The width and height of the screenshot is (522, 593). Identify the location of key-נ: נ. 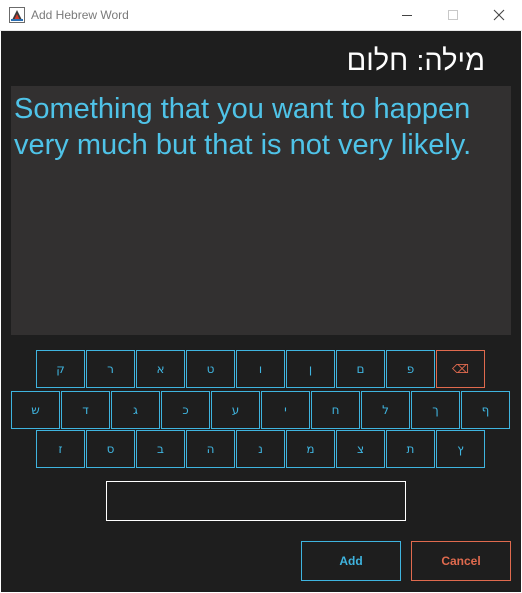
(260, 449).